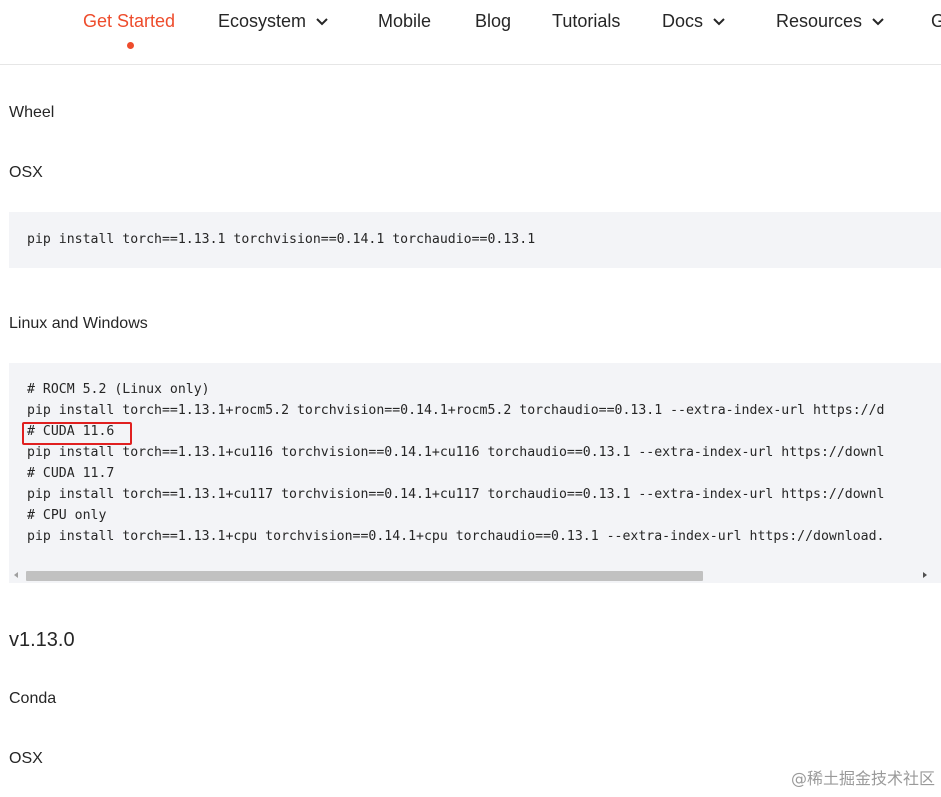 The image size is (941, 797). I want to click on nav-label: Get Started, so click(129, 21).